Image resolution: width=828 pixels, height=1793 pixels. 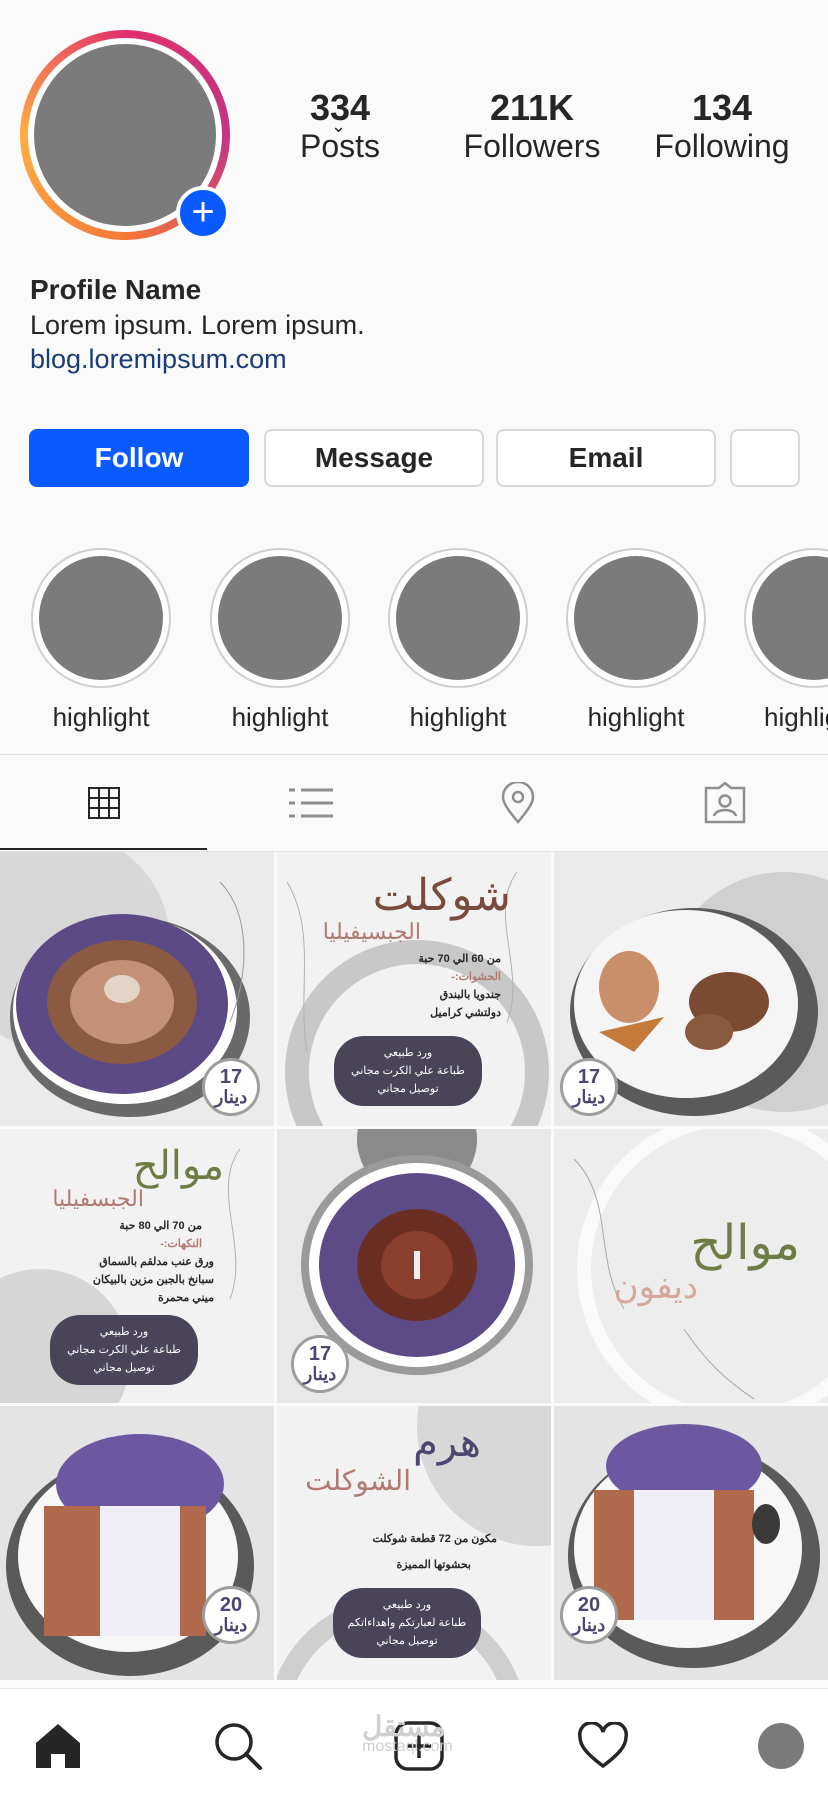 I want to click on nav-home, so click(x=58, y=1746).